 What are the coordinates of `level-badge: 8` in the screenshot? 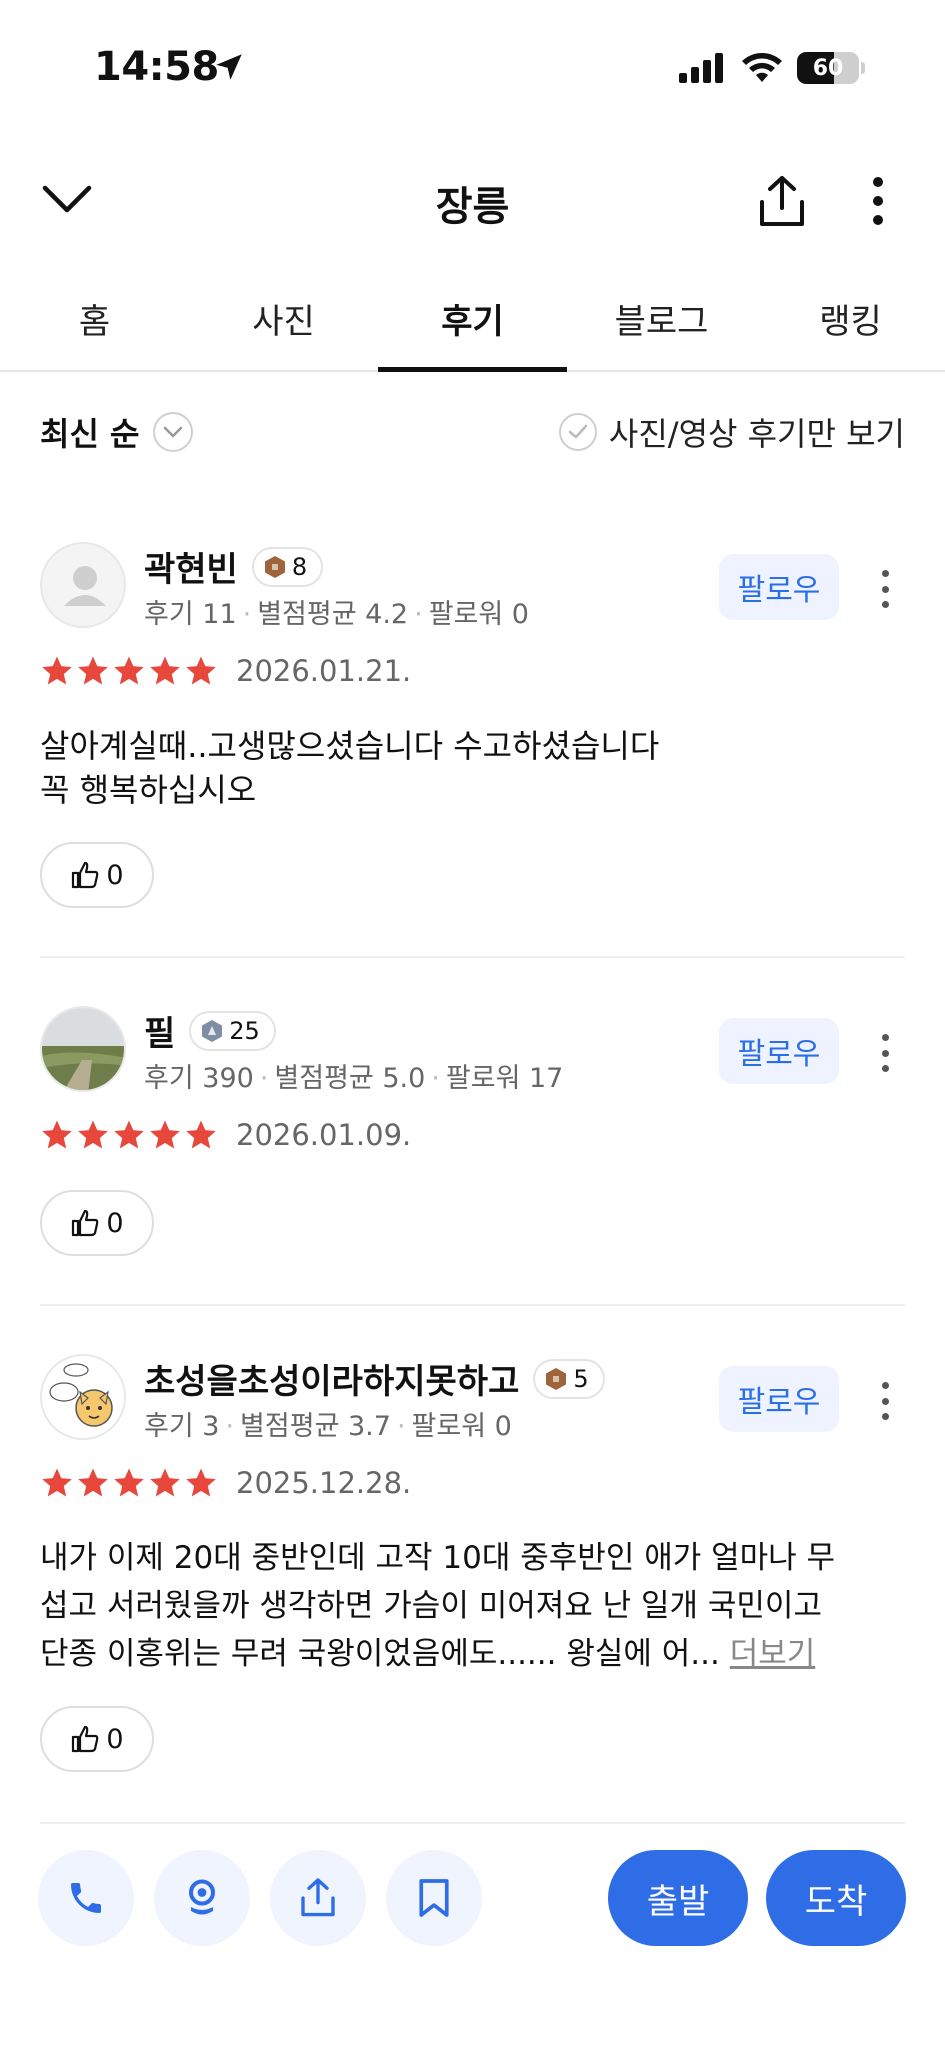 It's located at (287, 566).